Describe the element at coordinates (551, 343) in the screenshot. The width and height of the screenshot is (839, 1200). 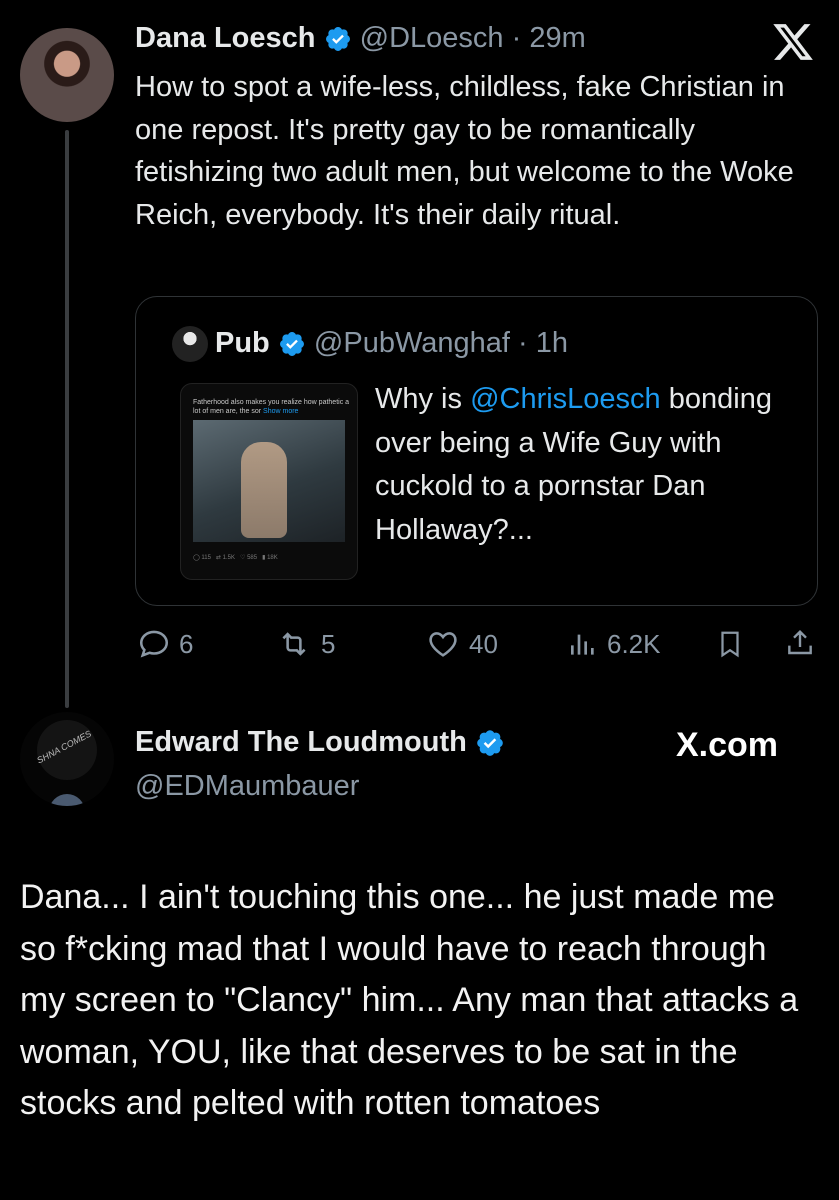
I see `quoted-timestamp: 1h` at that location.